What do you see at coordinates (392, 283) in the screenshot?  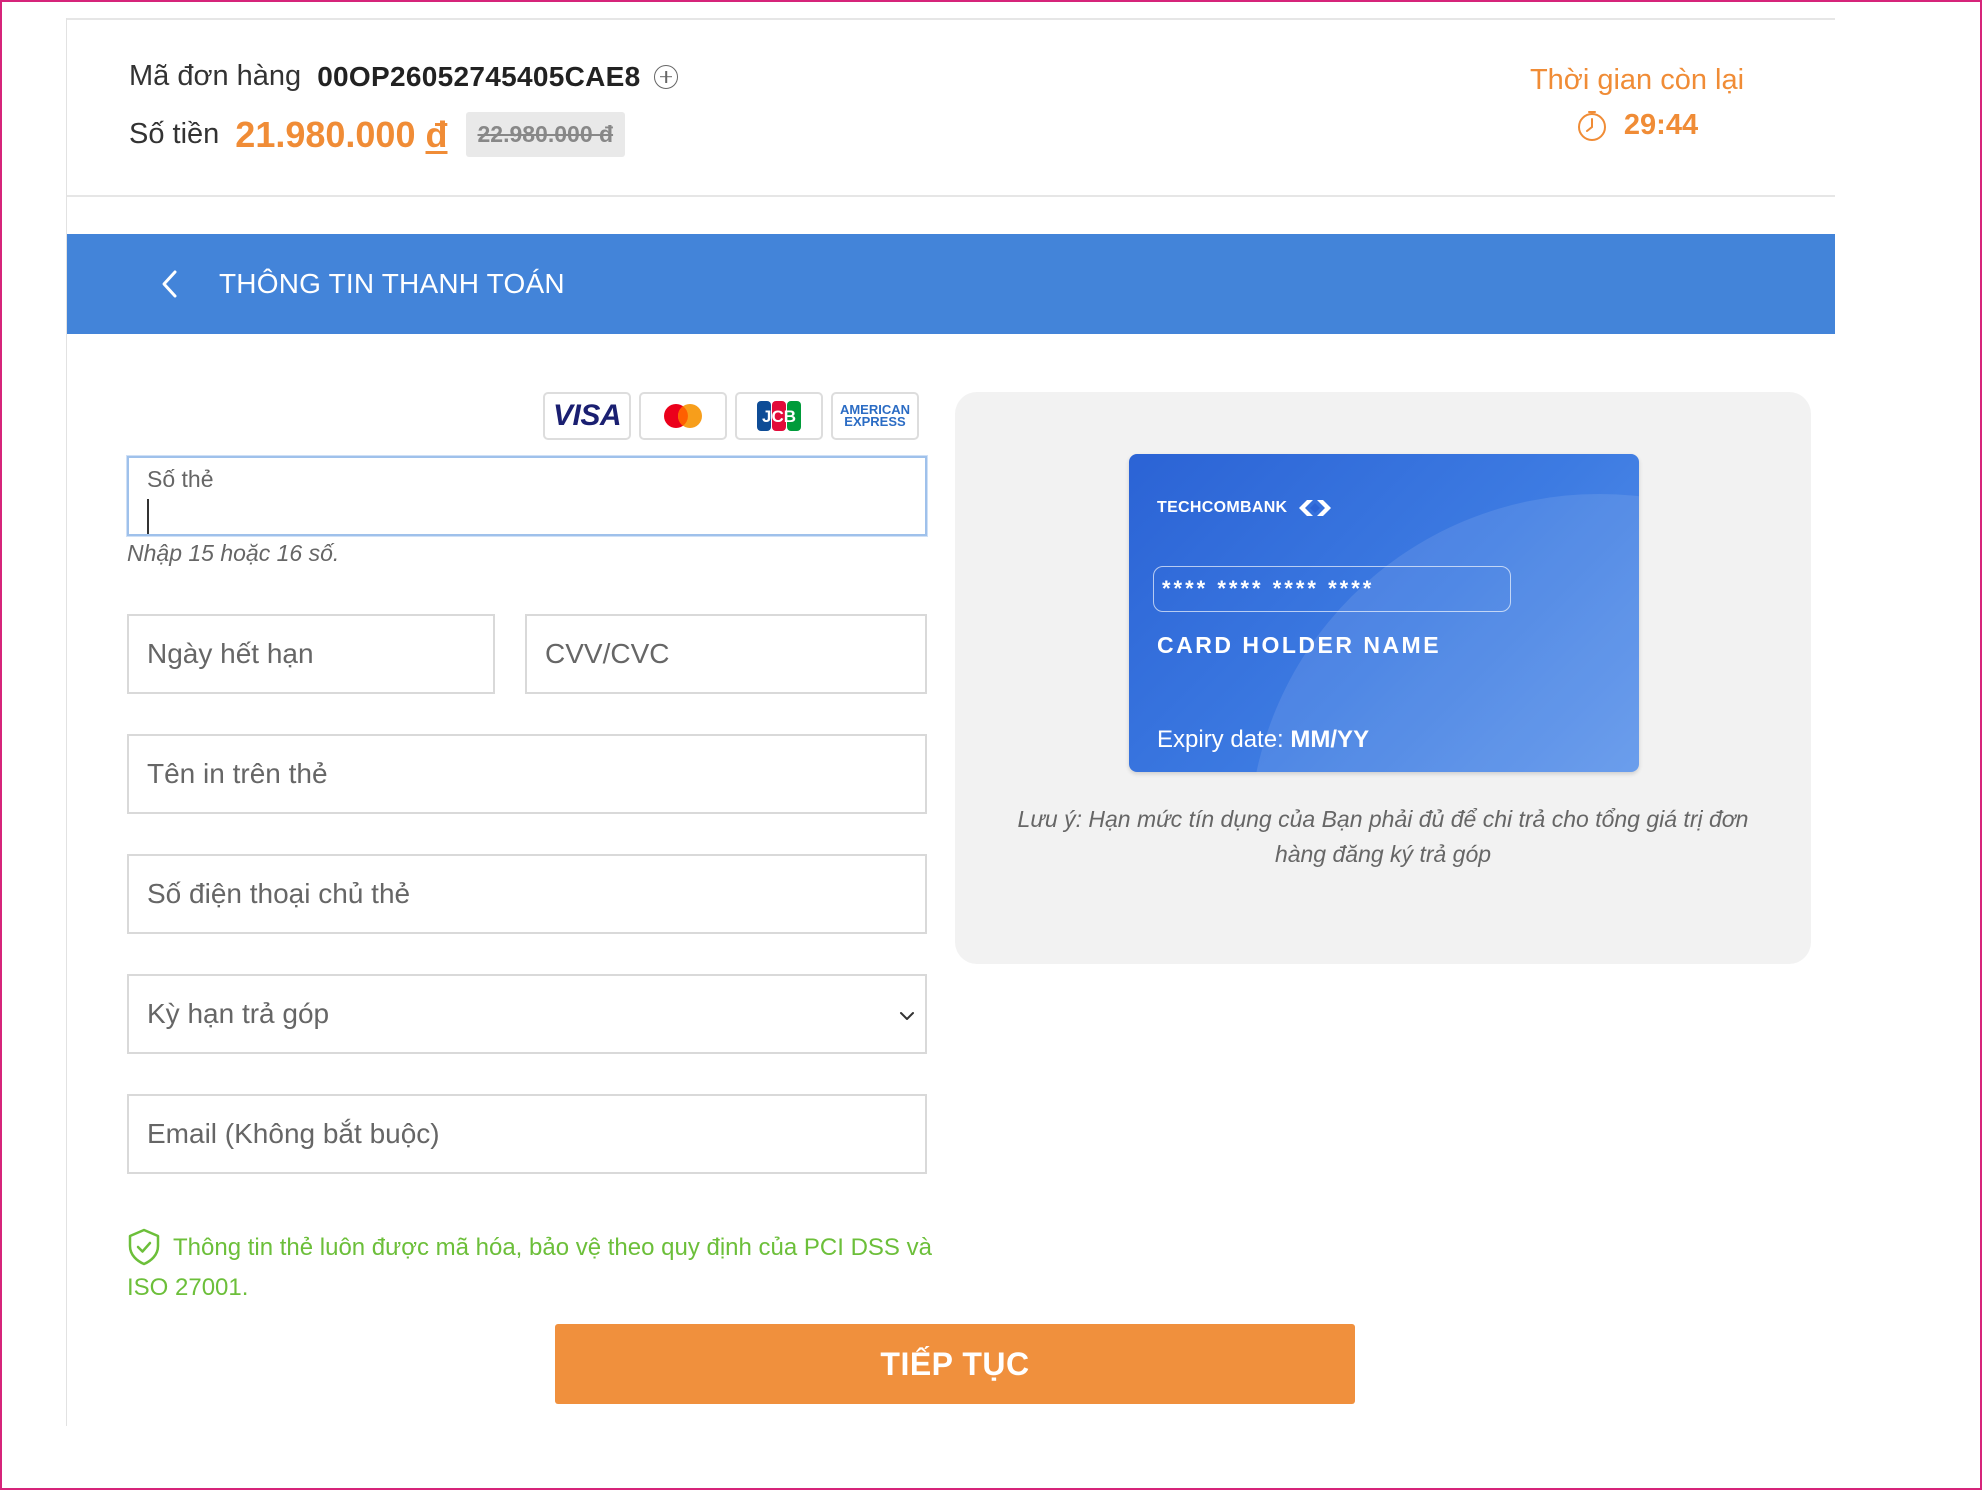 I see `payment-info-title: THÔNG TIN THANH TOÁN` at bounding box center [392, 283].